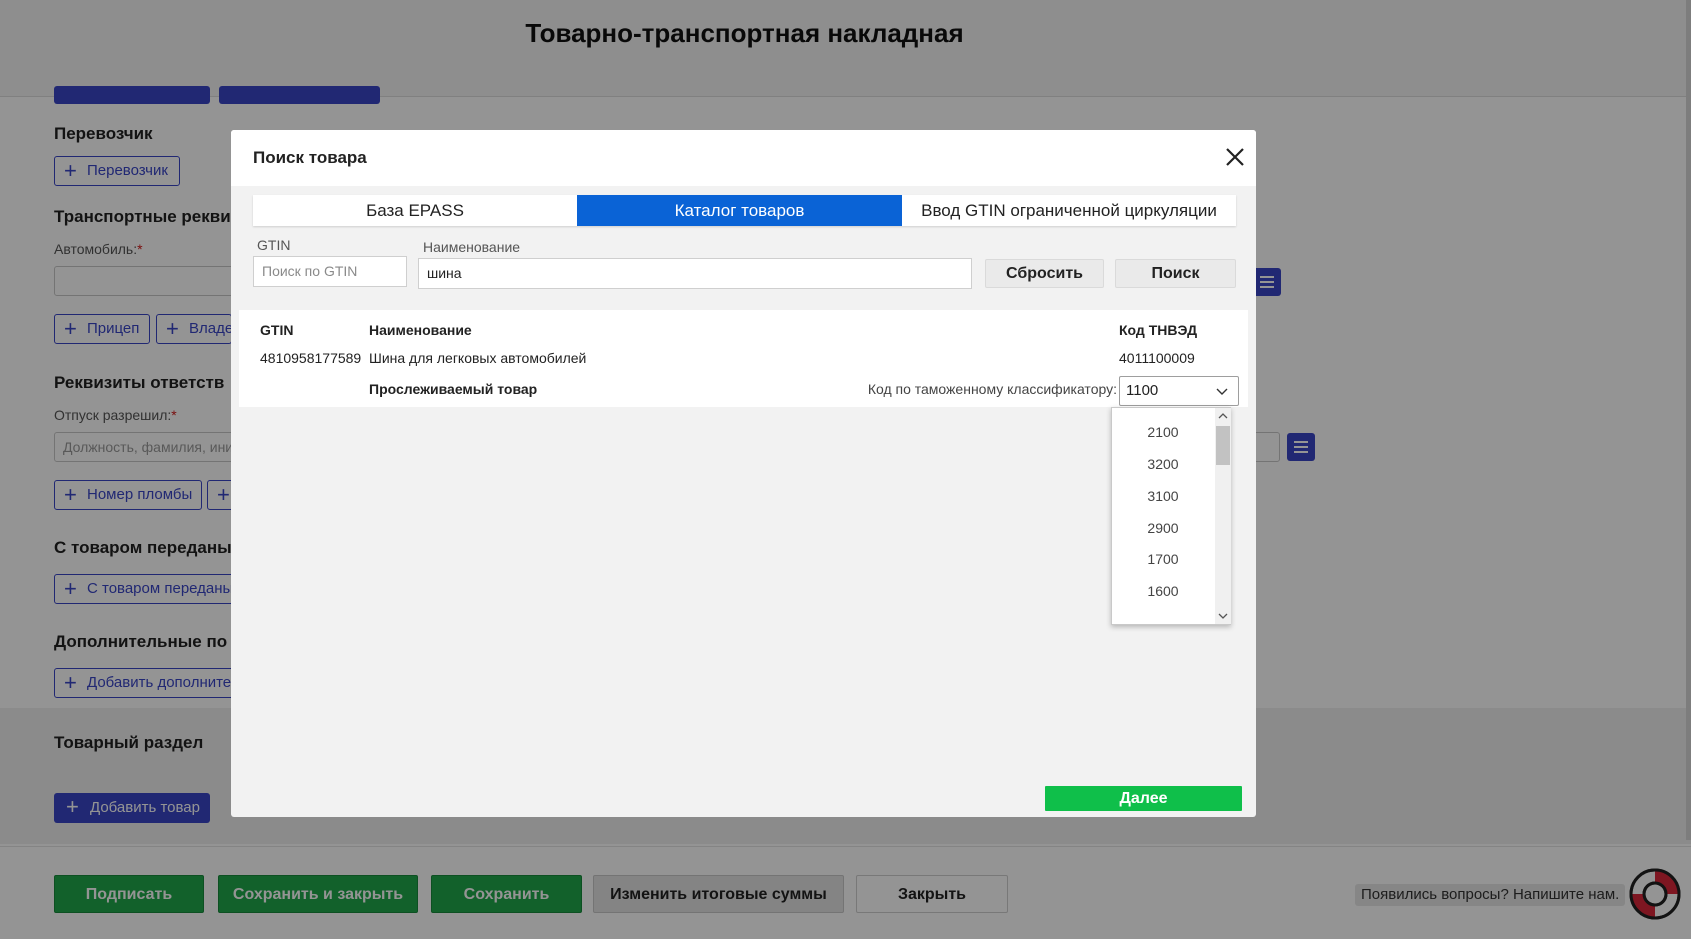 The width and height of the screenshot is (1691, 939). I want to click on gtin-label: GTIN, so click(274, 245).